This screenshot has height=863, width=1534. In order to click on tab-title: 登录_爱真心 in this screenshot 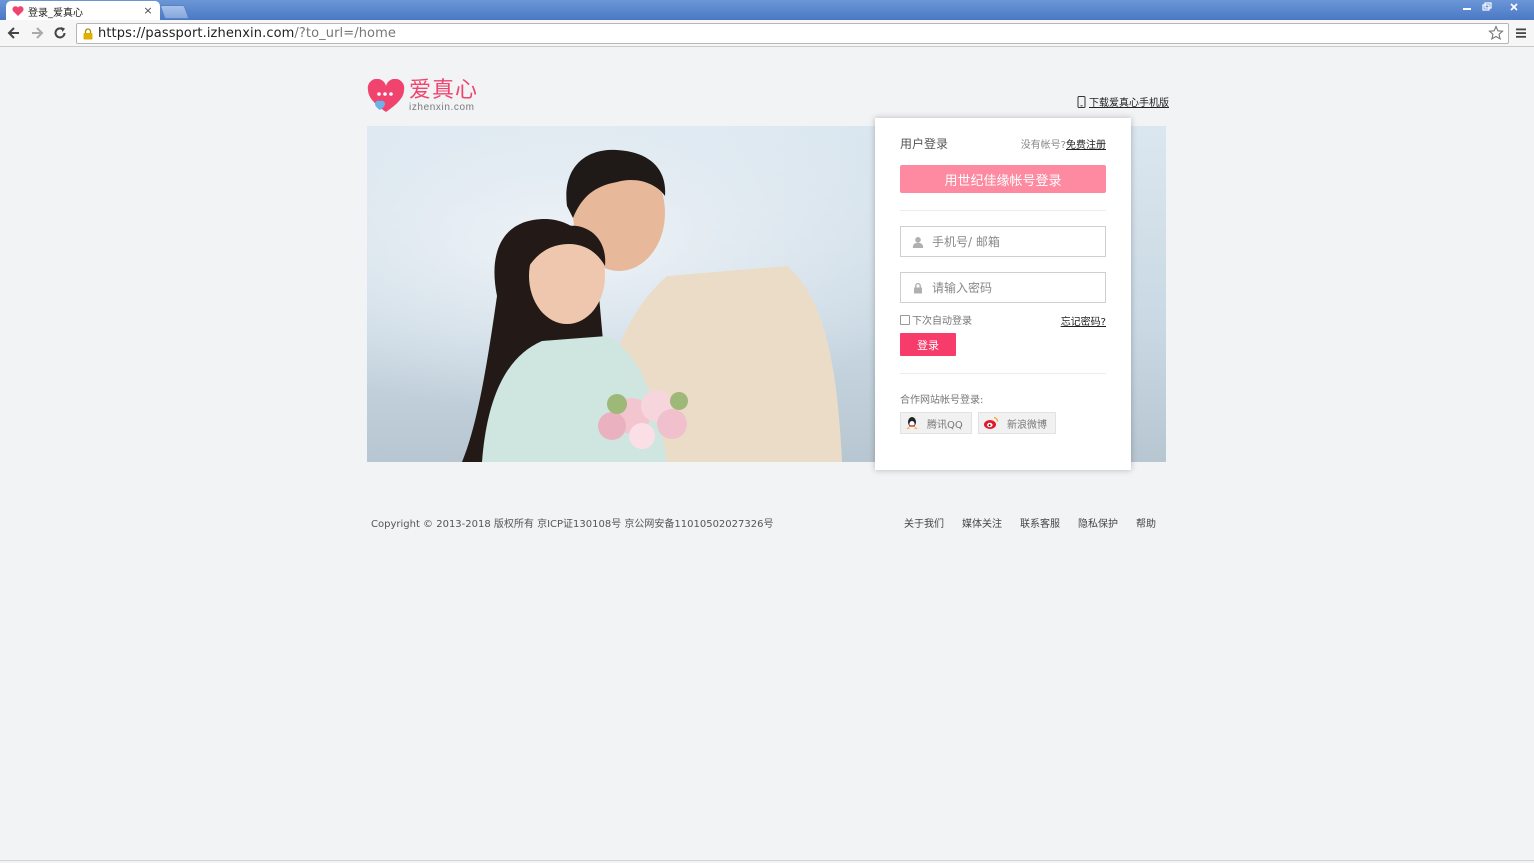, I will do `click(55, 13)`.